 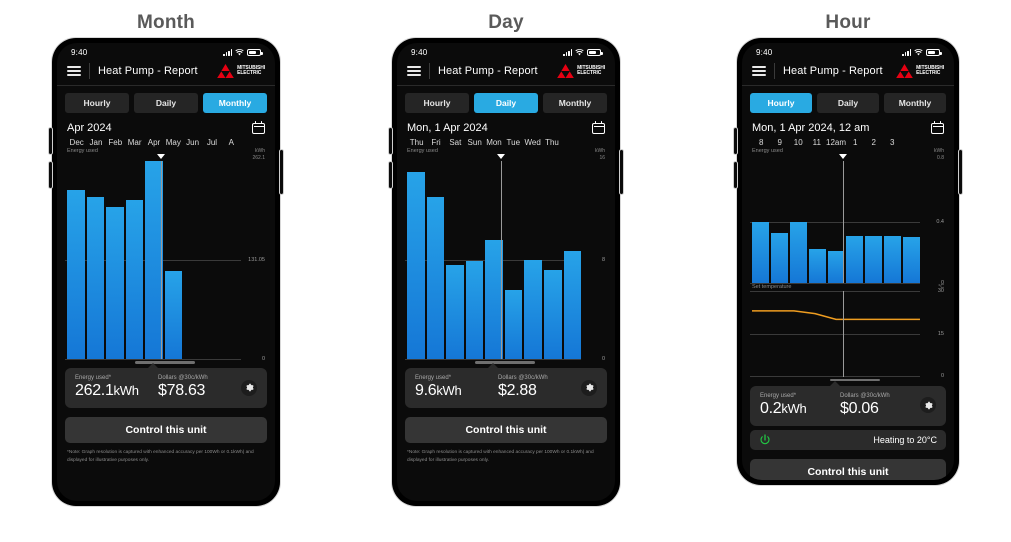 I want to click on x-tick-label: 11, so click(x=816, y=142).